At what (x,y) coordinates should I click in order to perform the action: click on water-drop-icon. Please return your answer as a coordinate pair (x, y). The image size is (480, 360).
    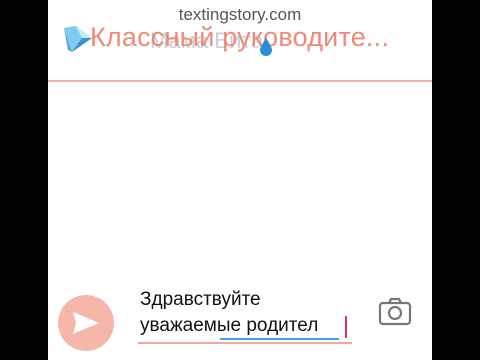
    Looking at the image, I should click on (266, 47).